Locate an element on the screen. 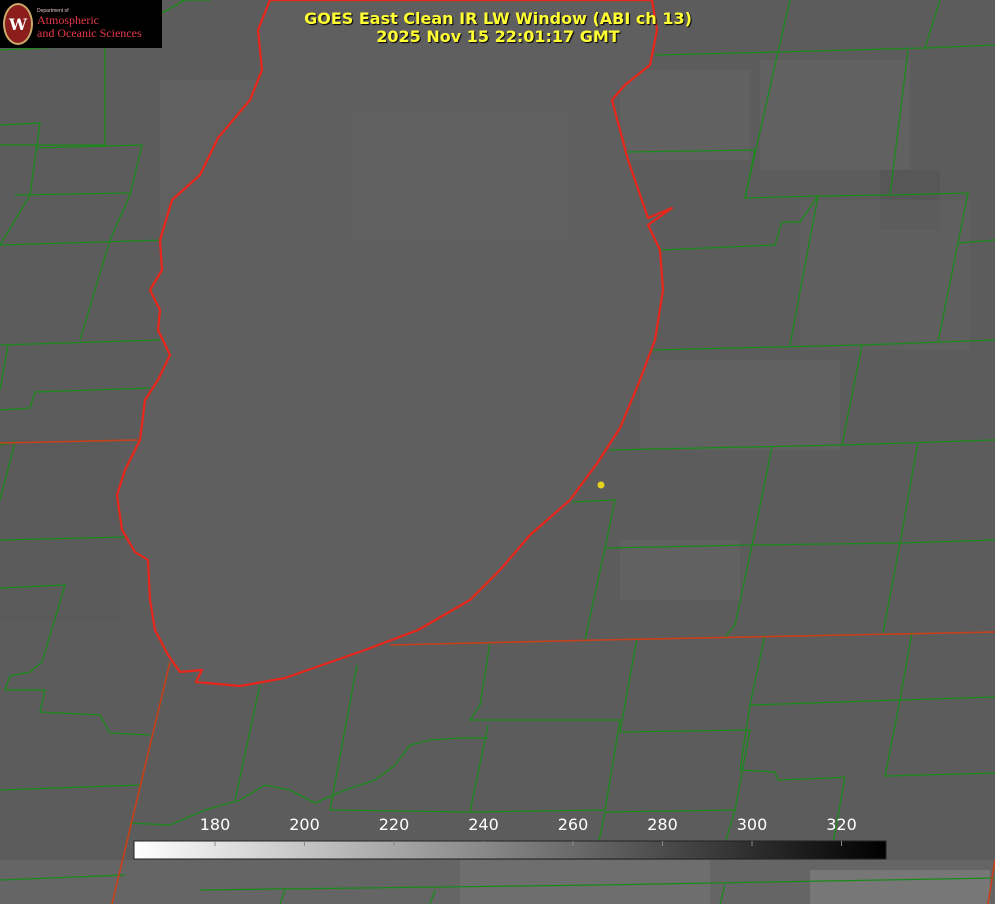  colorbar-tick-label: 220 is located at coordinates (394, 824).